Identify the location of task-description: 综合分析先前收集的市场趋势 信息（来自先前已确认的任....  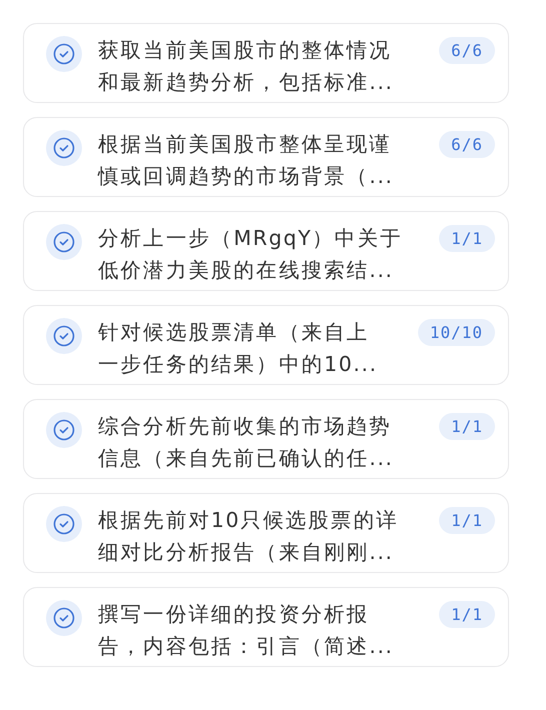
(246, 442).